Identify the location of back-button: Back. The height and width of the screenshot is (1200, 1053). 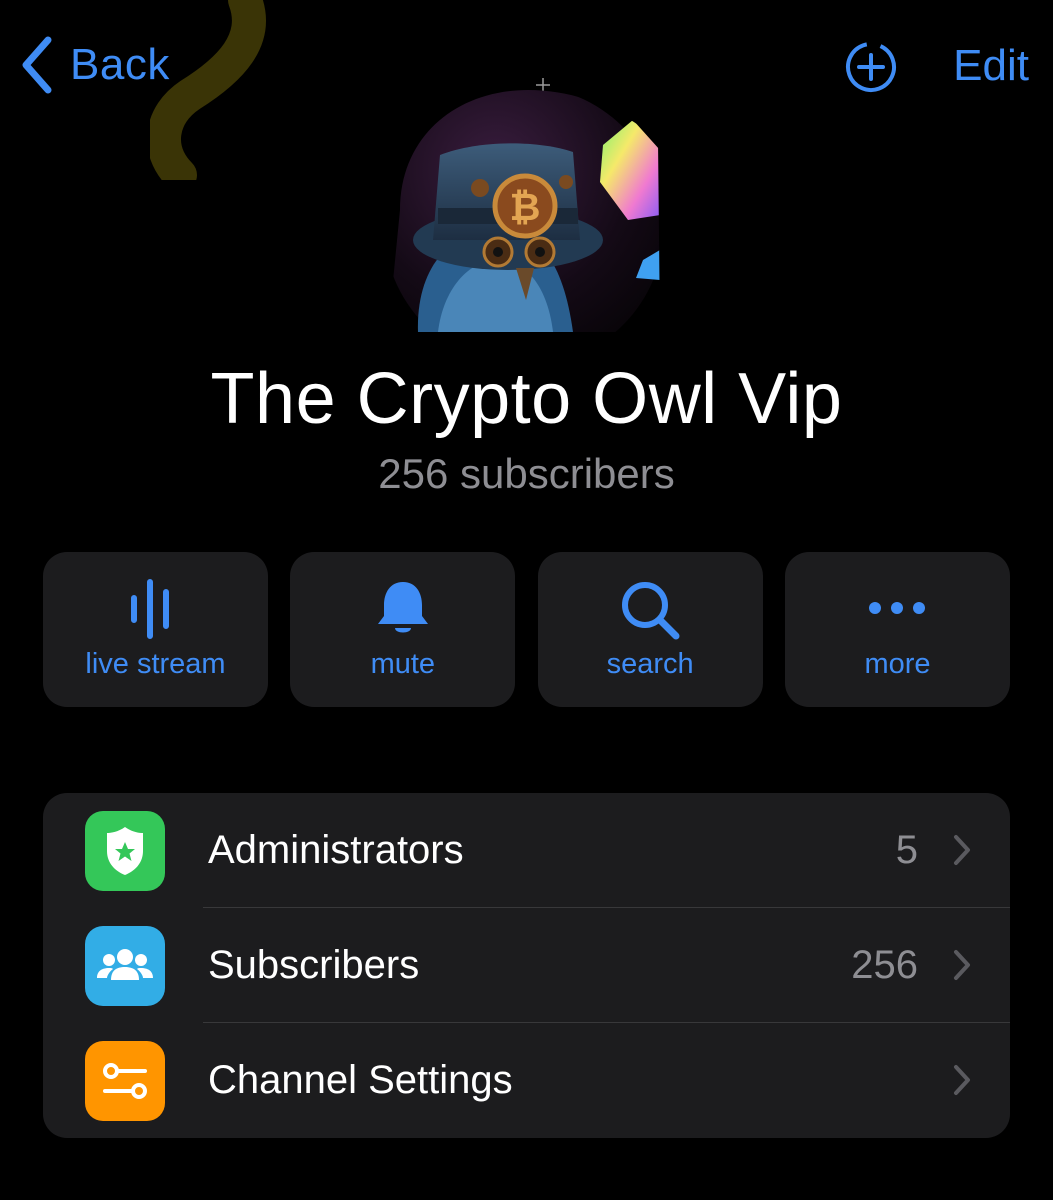
(94, 65).